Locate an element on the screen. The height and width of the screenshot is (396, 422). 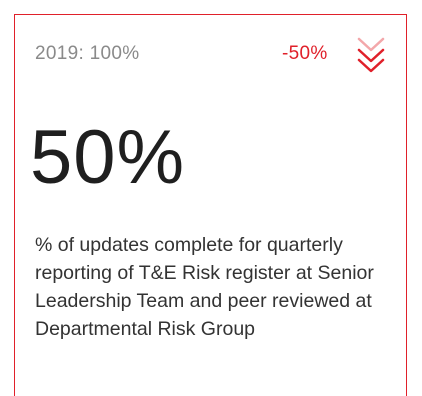
middle-chevron is located at coordinates (371, 55).